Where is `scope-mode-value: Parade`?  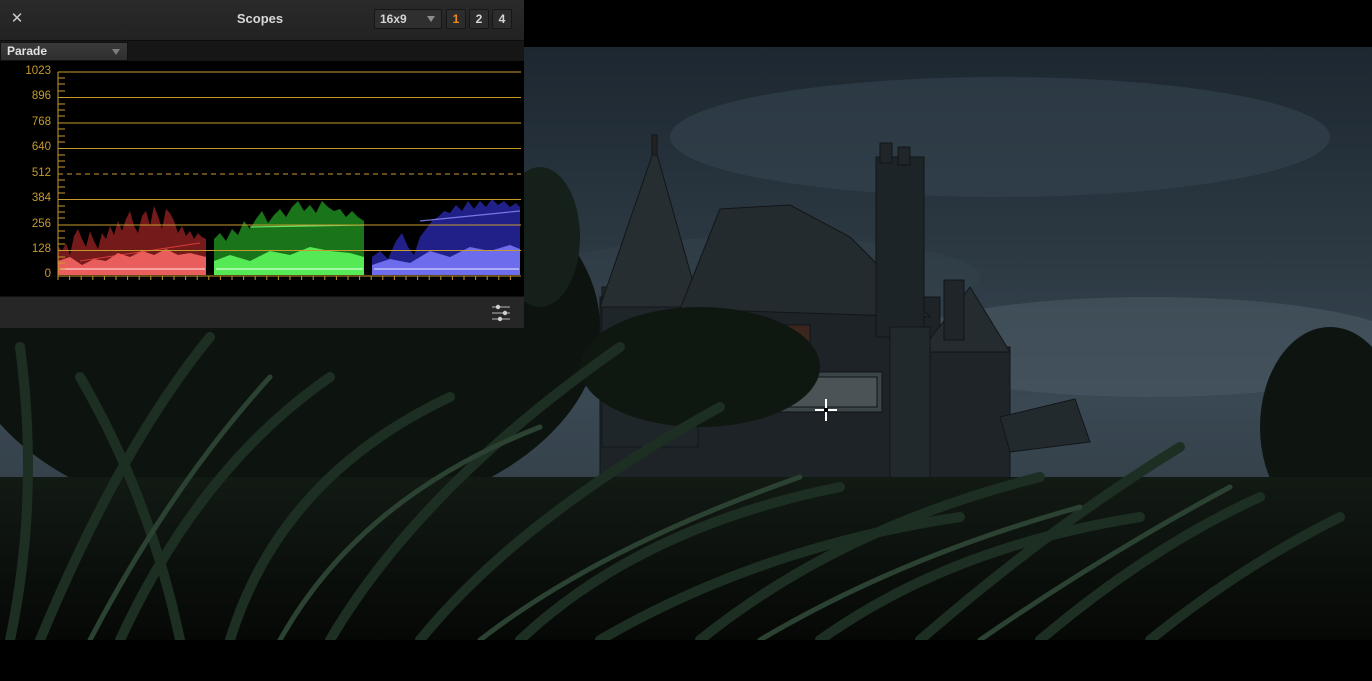 scope-mode-value: Parade is located at coordinates (27, 51).